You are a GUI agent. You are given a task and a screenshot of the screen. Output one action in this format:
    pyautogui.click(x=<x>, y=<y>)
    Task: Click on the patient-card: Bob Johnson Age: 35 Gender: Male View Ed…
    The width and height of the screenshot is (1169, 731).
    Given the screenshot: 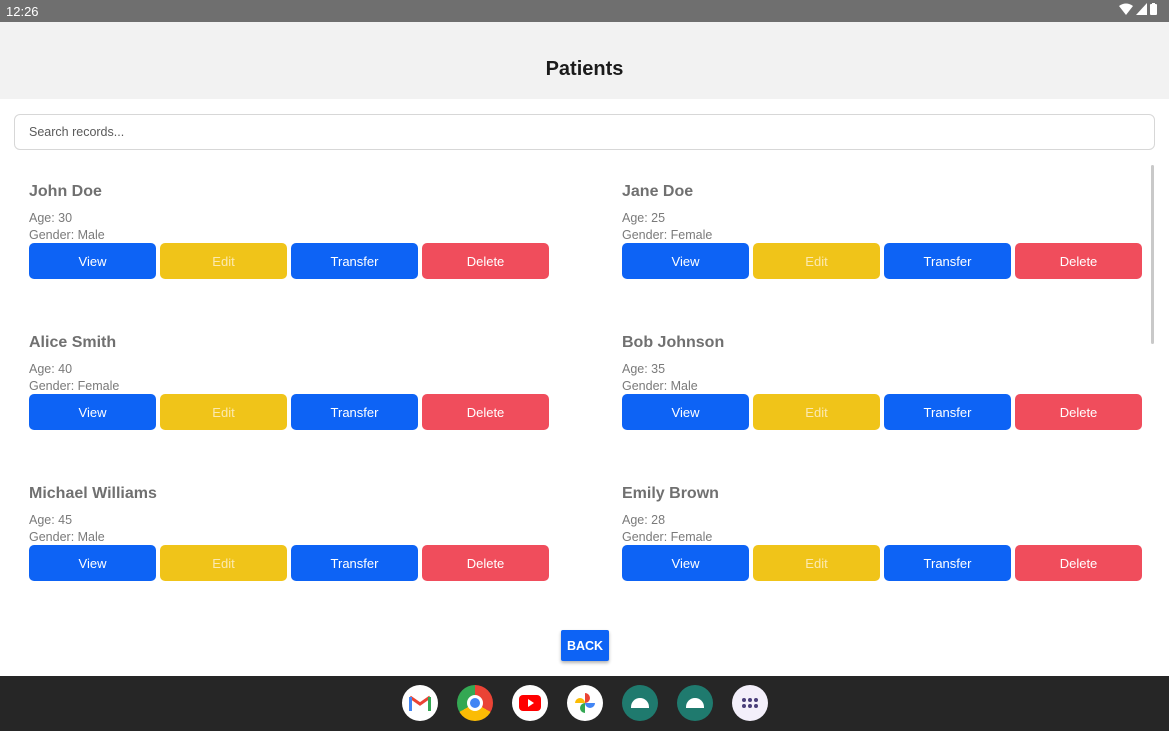 What is the action you would take?
    pyautogui.click(x=882, y=394)
    